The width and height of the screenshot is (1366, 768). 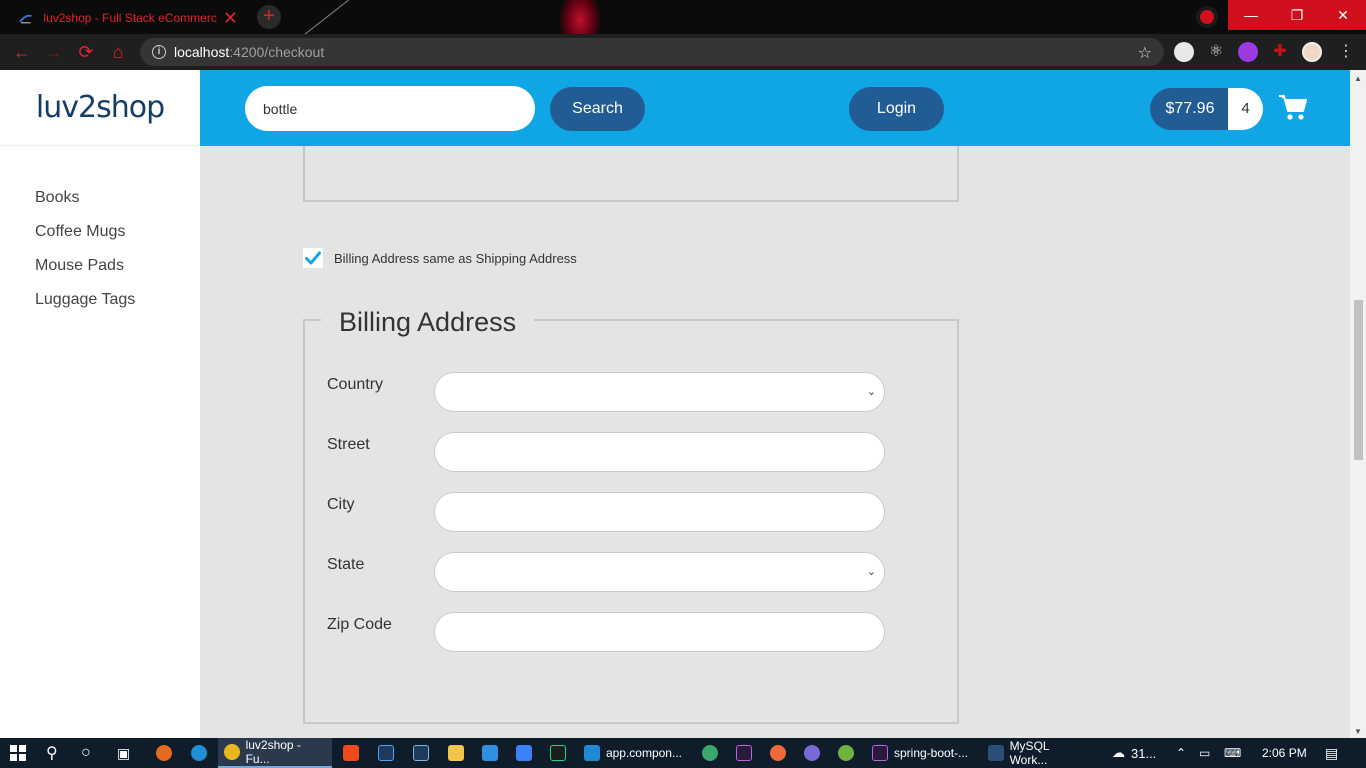 What do you see at coordinates (659, 572) in the screenshot?
I see `state-select: ⌄` at bounding box center [659, 572].